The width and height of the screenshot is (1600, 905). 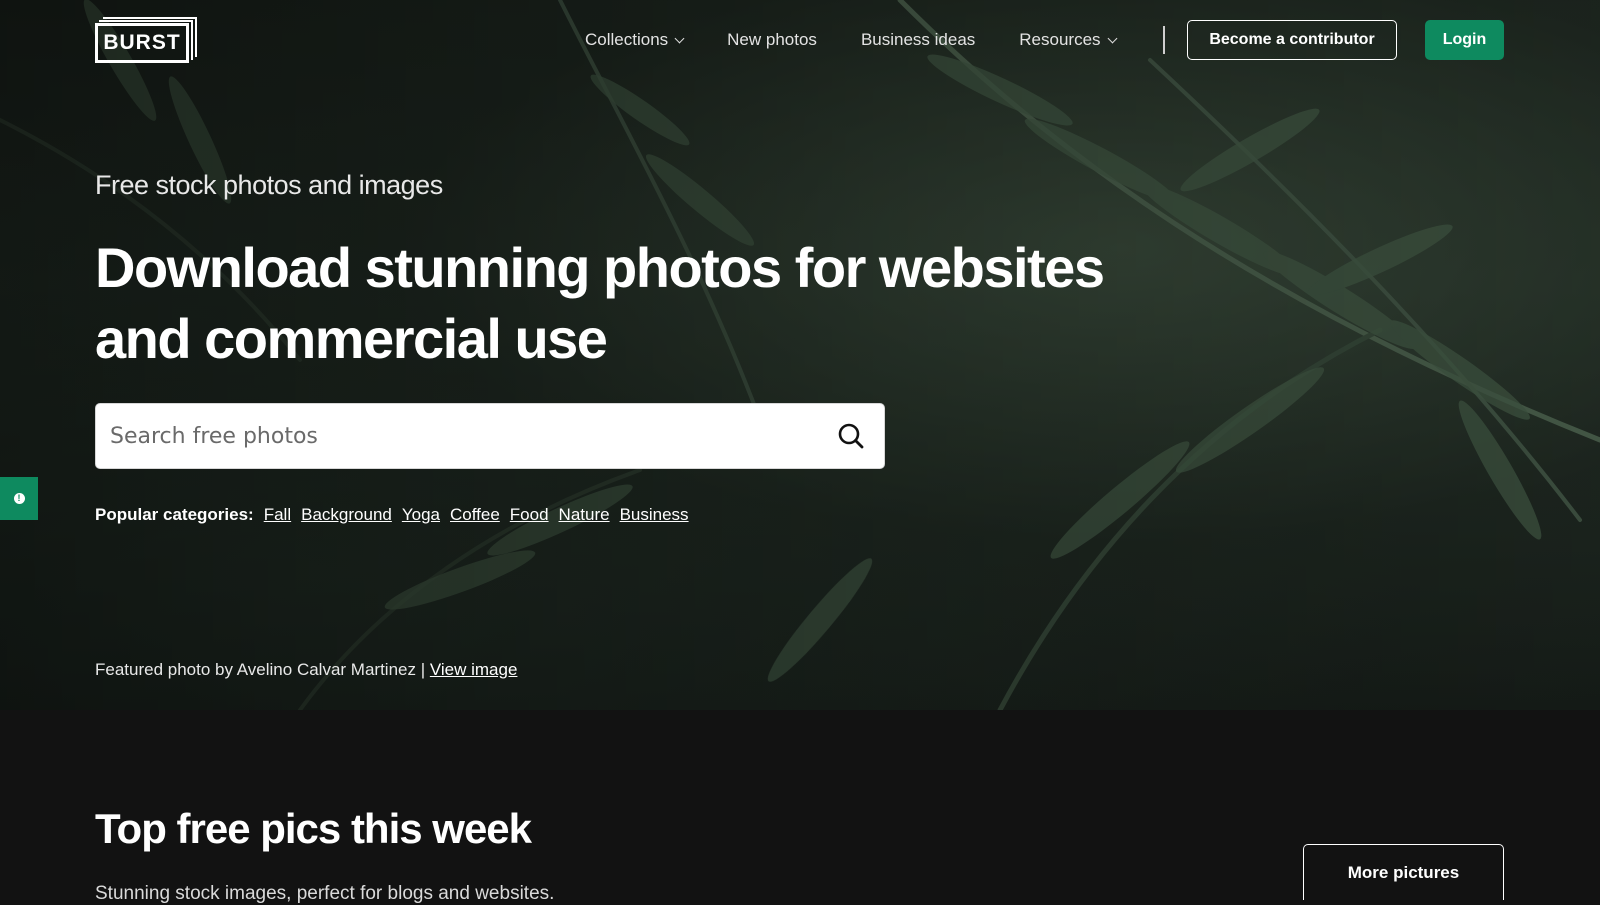 I want to click on search-input, so click(x=450, y=436).